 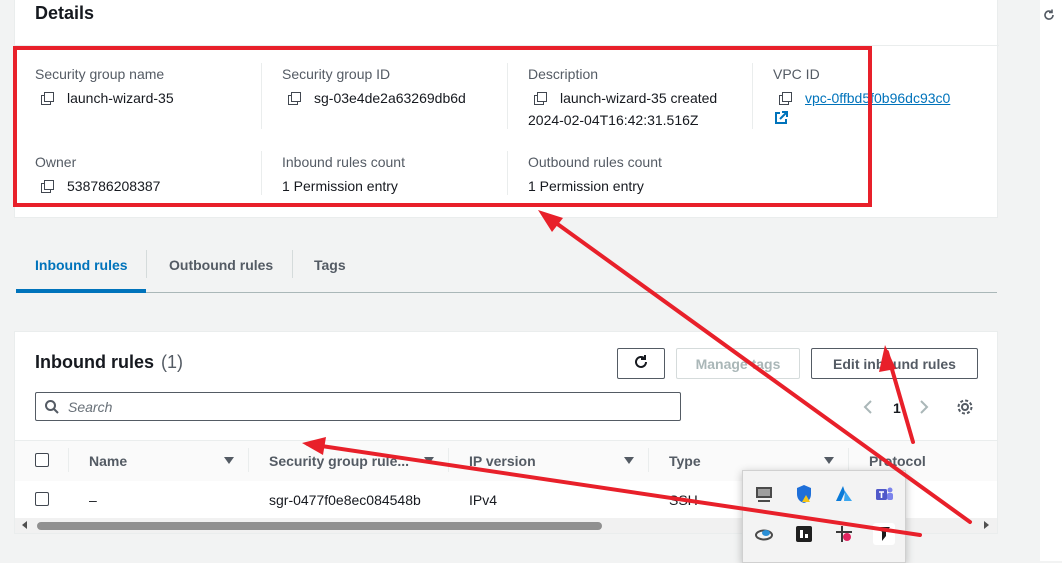 What do you see at coordinates (120, 98) in the screenshot?
I see `sg-name-value: launch-wizard-35` at bounding box center [120, 98].